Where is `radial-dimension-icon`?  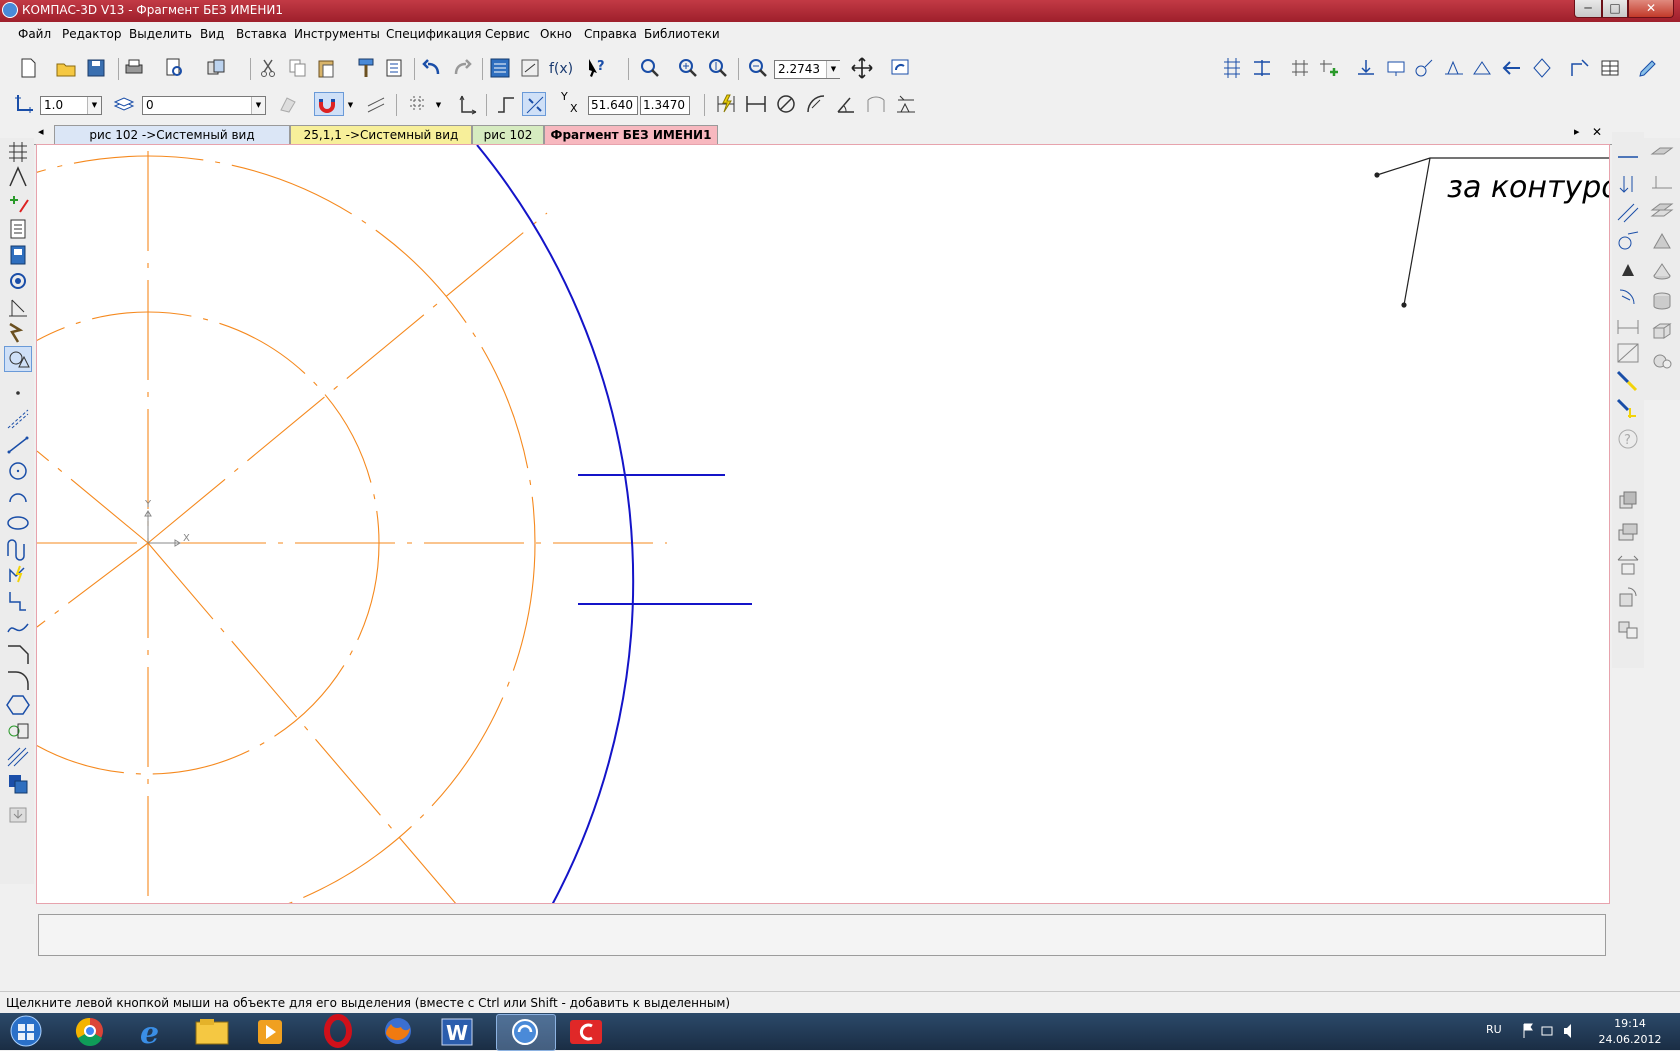
radial-dimension-icon is located at coordinates (816, 104).